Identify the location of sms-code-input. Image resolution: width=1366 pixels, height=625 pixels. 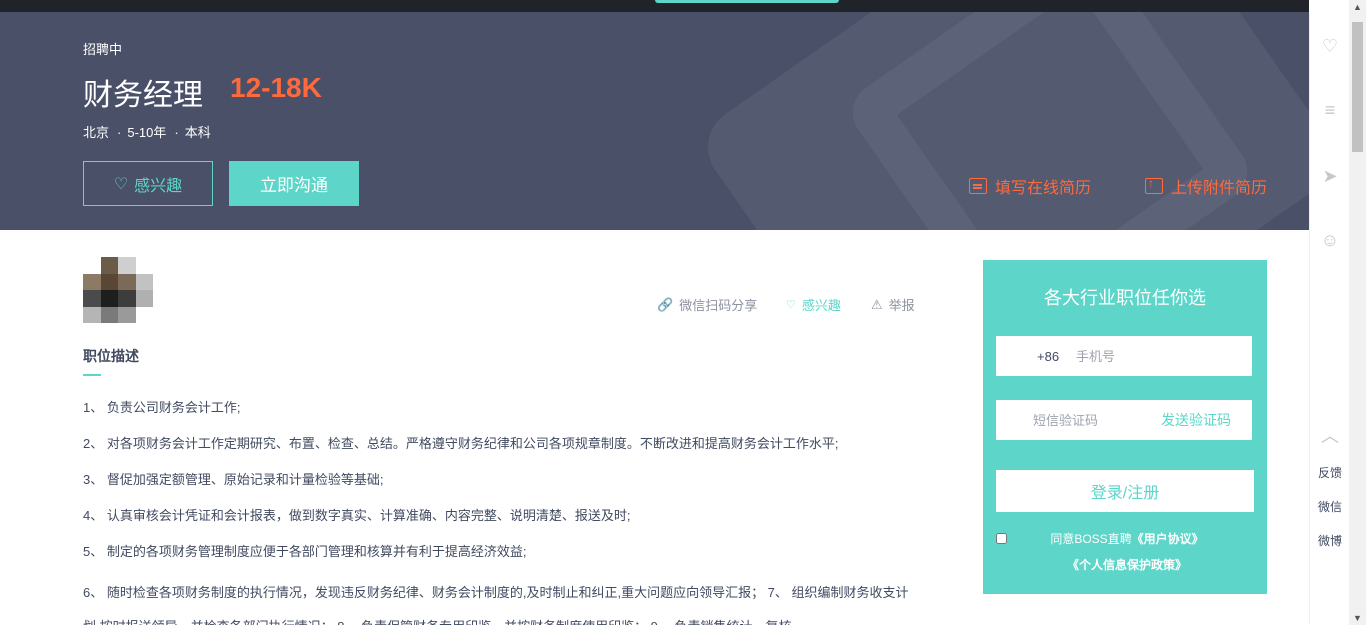
(1093, 420).